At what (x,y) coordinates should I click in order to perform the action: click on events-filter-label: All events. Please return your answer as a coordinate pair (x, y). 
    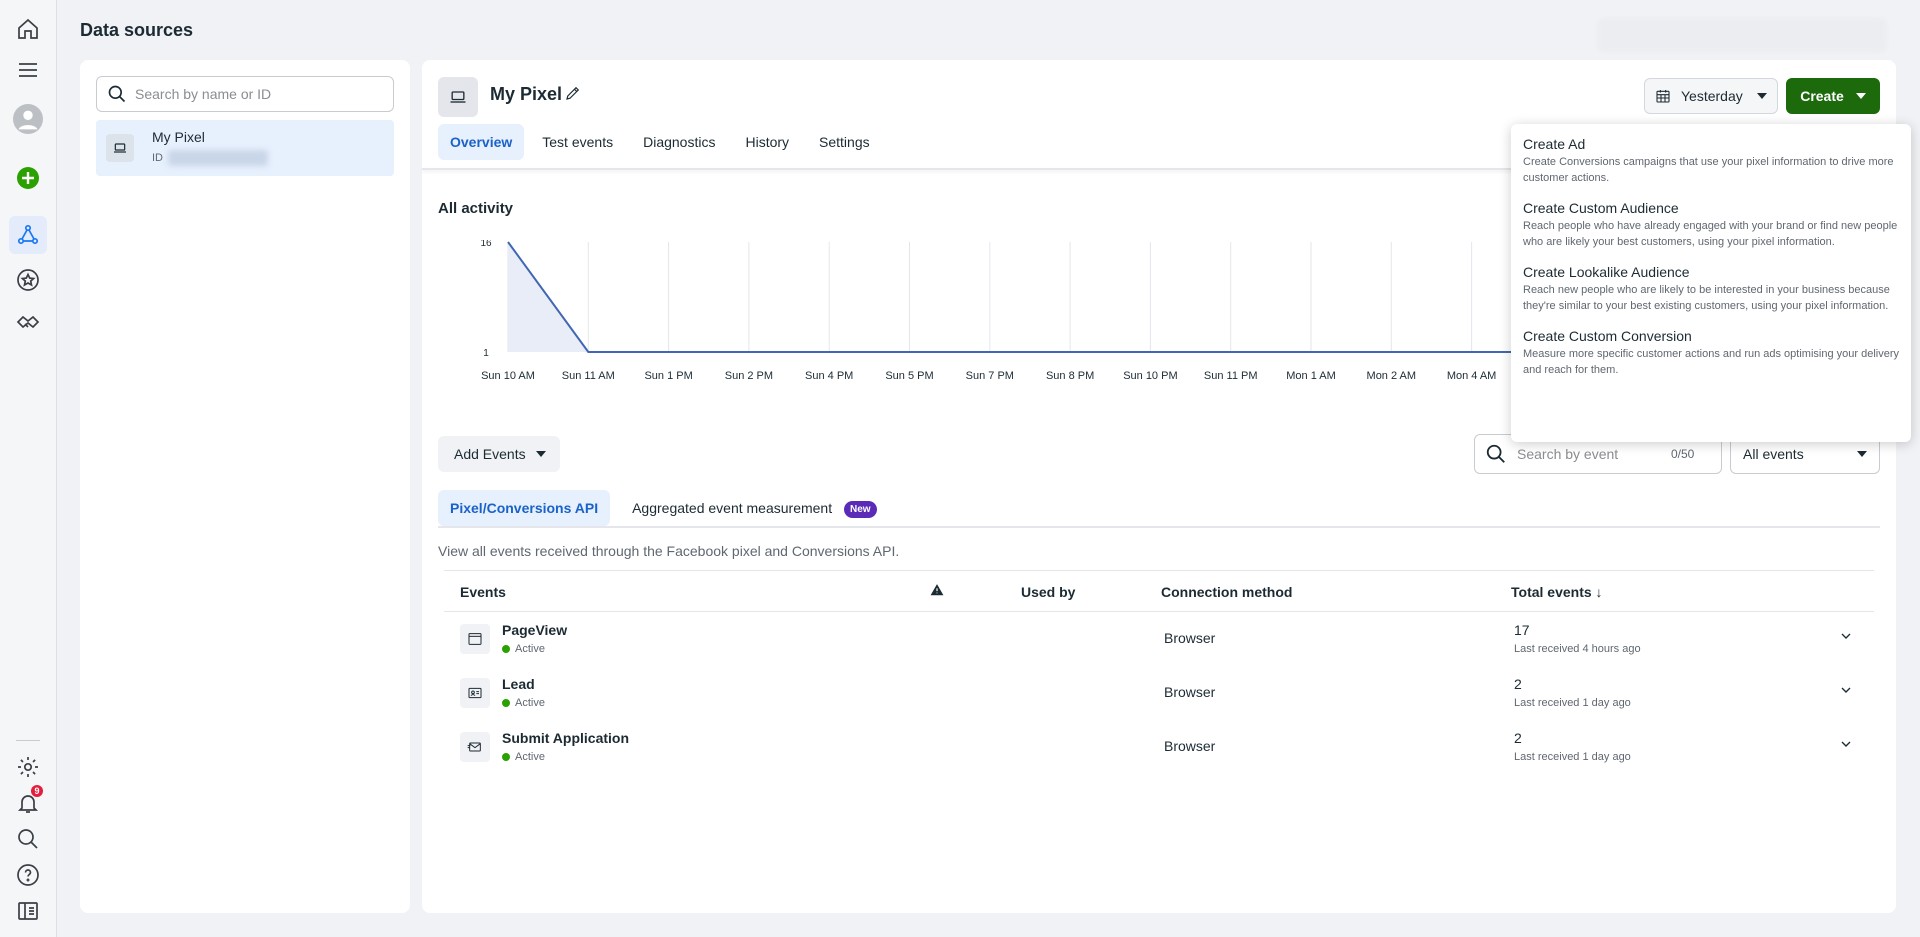
    Looking at the image, I should click on (1773, 454).